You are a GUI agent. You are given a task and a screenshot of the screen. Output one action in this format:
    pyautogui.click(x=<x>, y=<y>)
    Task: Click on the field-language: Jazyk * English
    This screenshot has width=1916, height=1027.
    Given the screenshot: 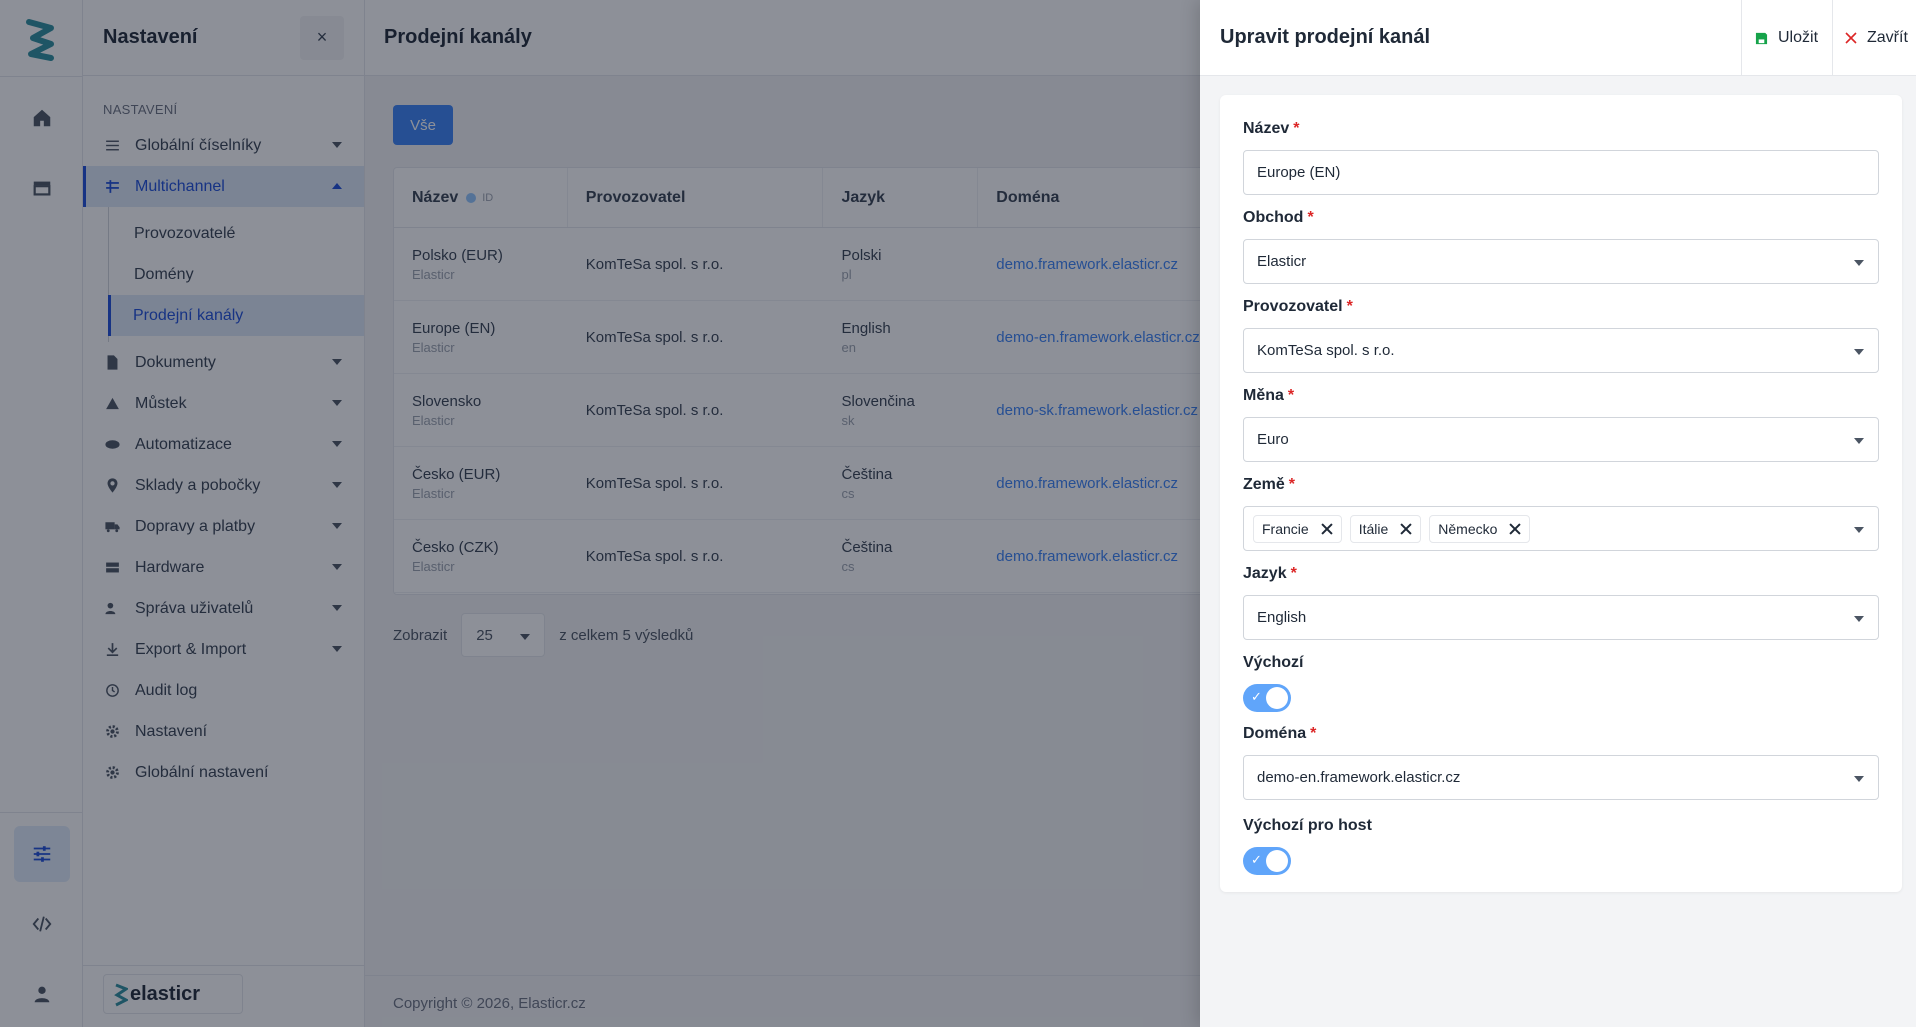 What is the action you would take?
    pyautogui.click(x=1561, y=602)
    